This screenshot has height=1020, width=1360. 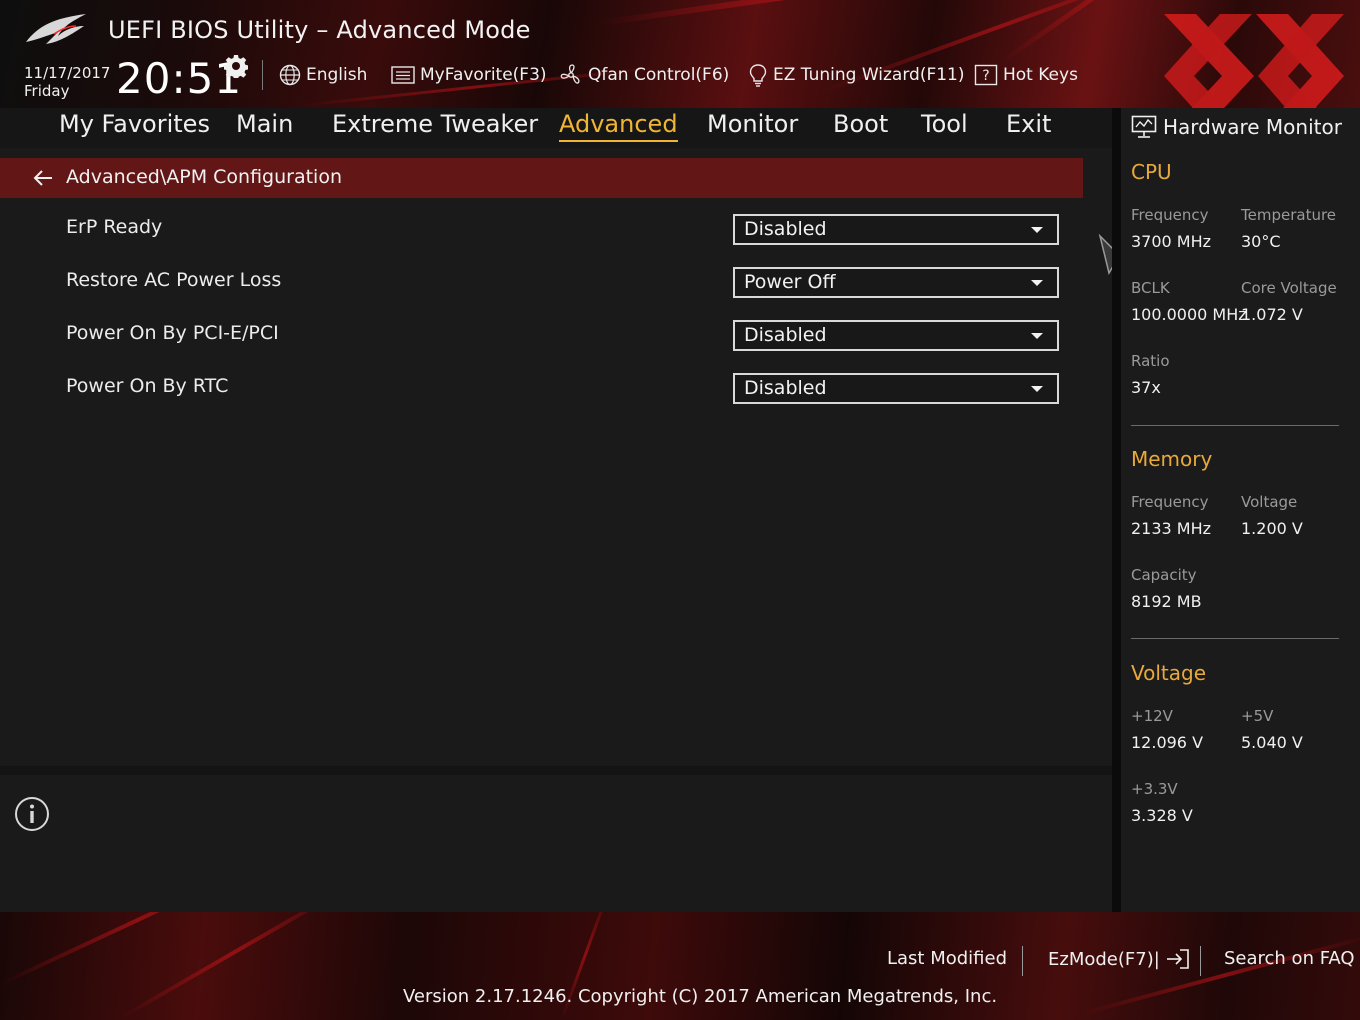 What do you see at coordinates (114, 227) in the screenshot?
I see `setting-label-erp-ready: ErP Ready` at bounding box center [114, 227].